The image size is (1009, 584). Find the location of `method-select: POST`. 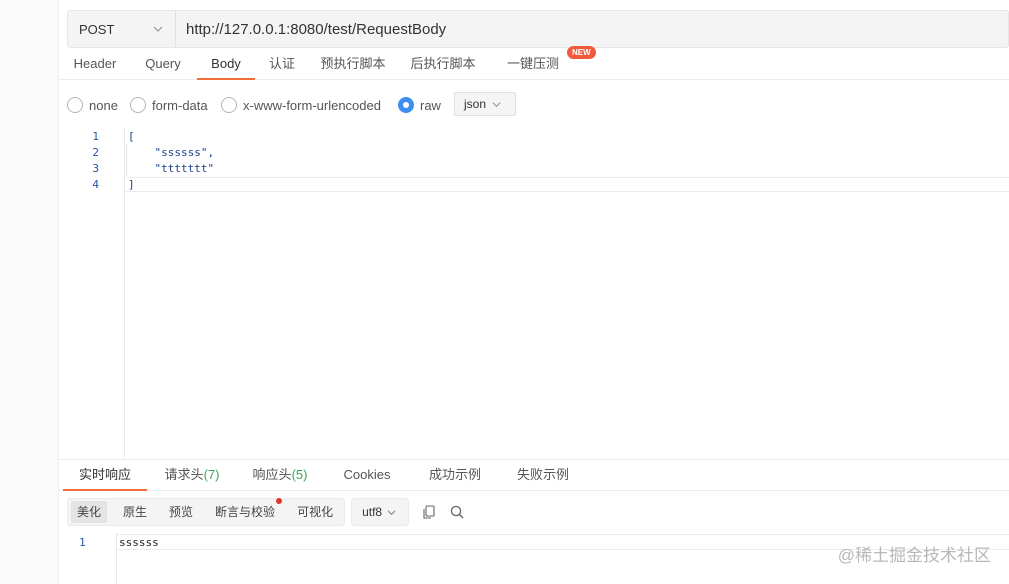

method-select: POST is located at coordinates (122, 29).